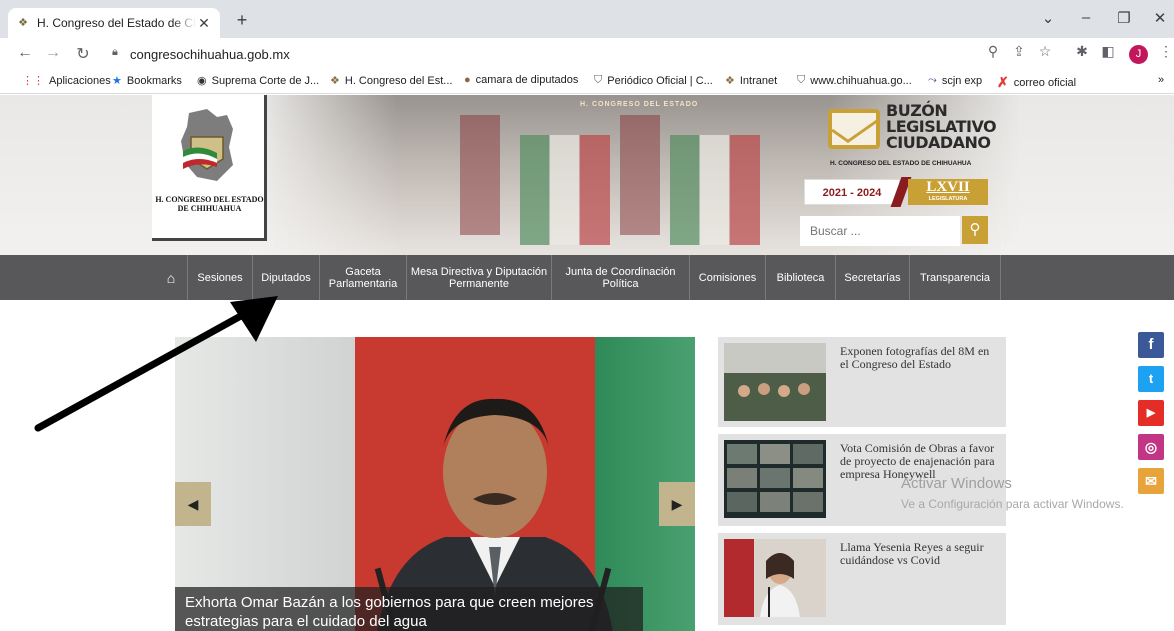 The image size is (1174, 631). Describe the element at coordinates (242, 20) in the screenshot. I see `new-tab-button: +` at that location.